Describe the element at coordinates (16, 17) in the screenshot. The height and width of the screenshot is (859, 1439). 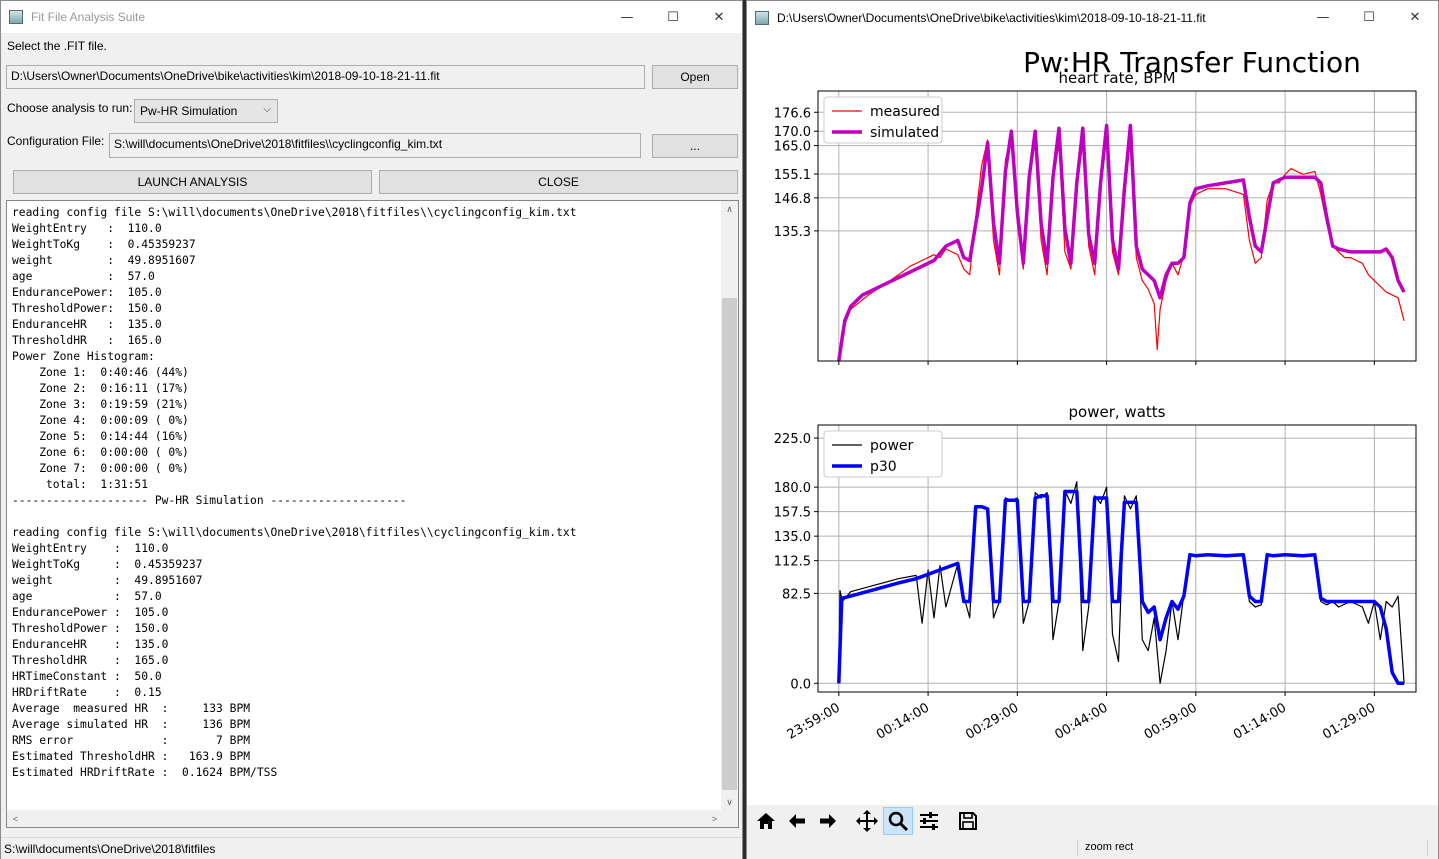
I see `app-icon` at that location.